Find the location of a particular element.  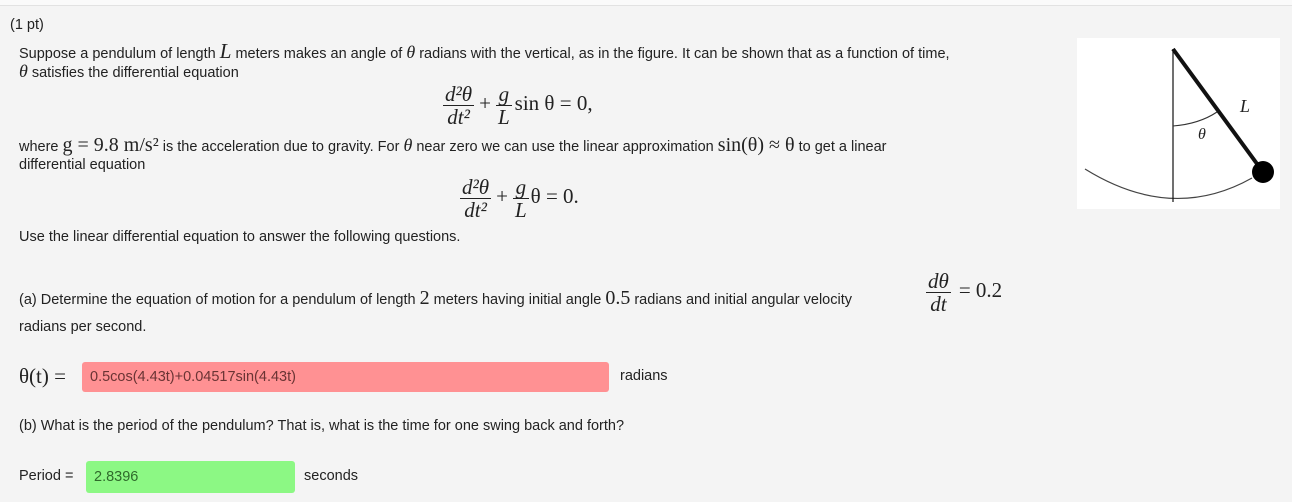

period-label: Period = is located at coordinates (46, 476).